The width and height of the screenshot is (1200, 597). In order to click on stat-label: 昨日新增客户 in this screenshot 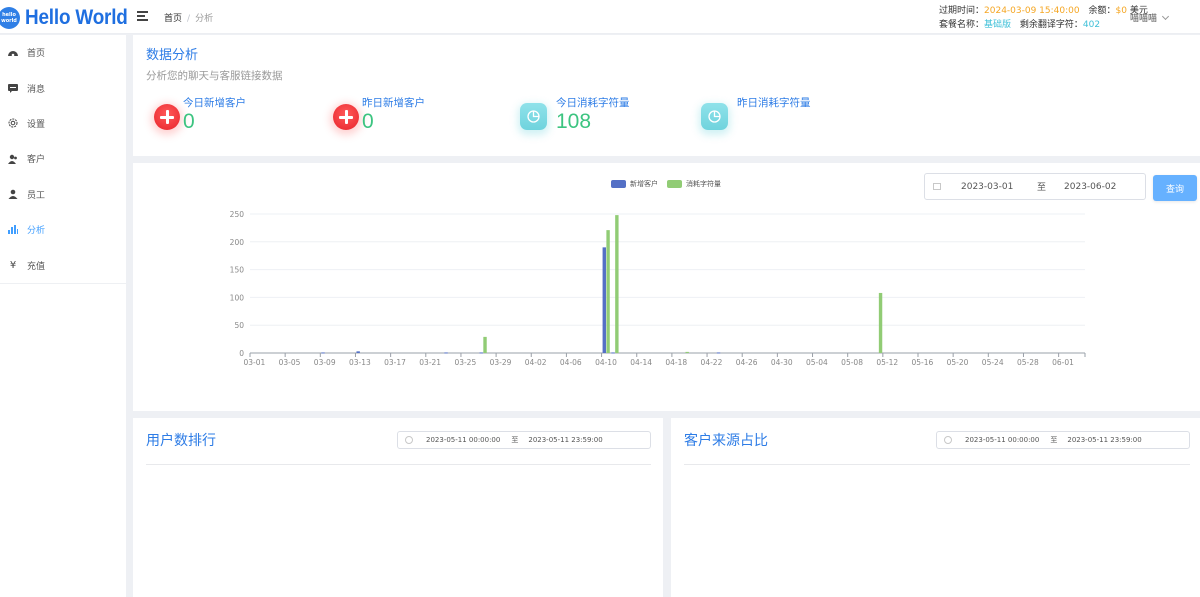, I will do `click(393, 103)`.